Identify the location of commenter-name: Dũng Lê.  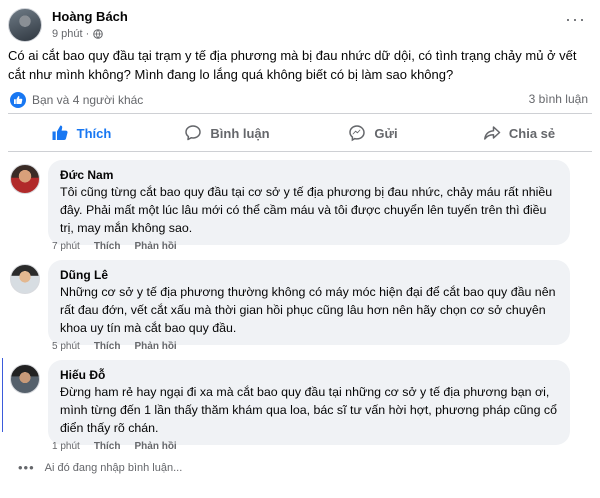
(309, 275).